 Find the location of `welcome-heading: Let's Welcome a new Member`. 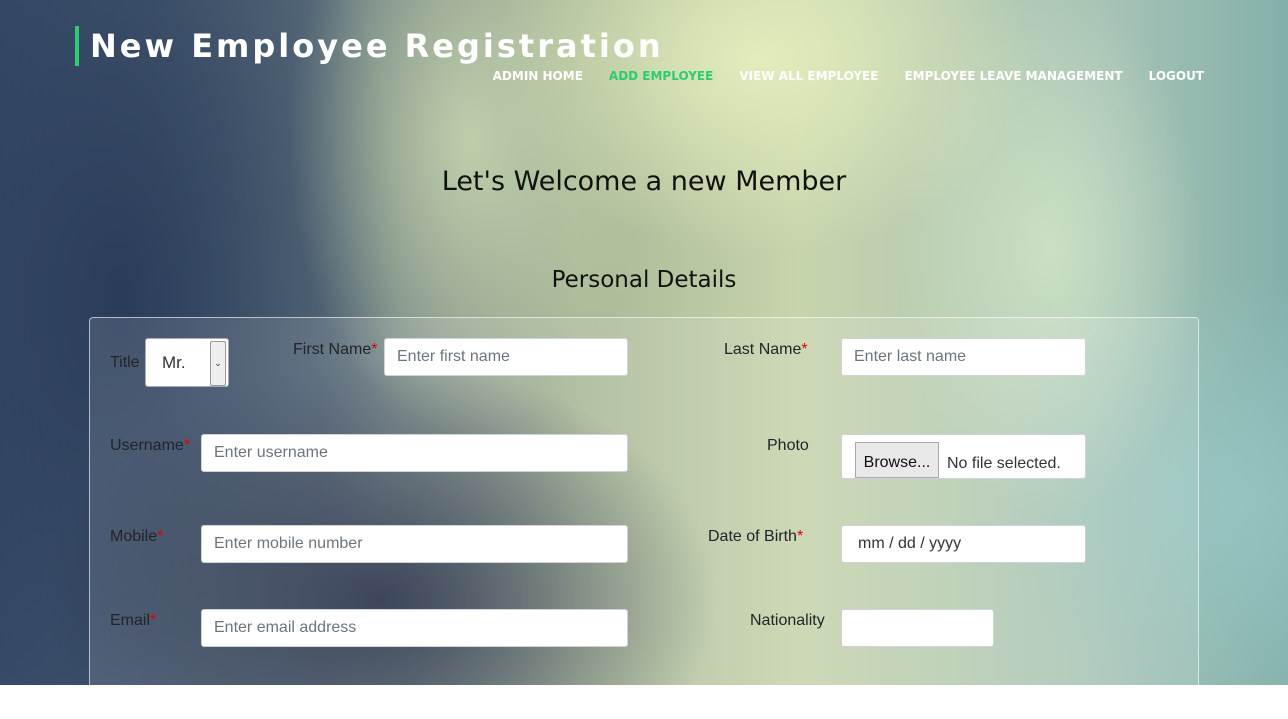

welcome-heading: Let's Welcome a new Member is located at coordinates (644, 181).